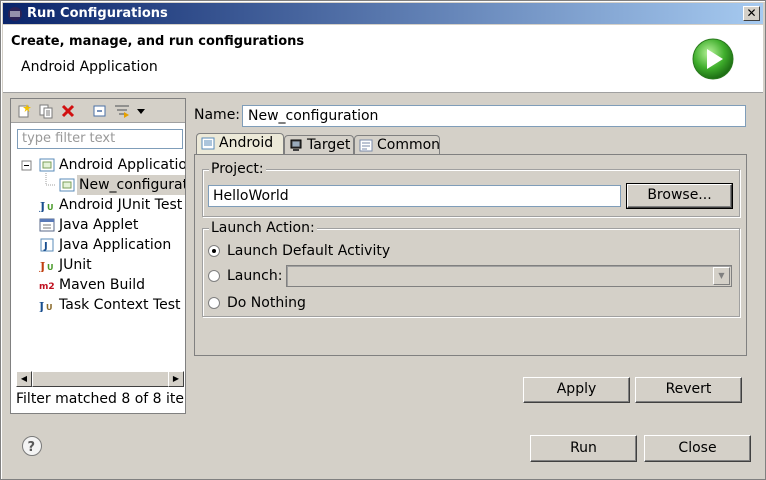 Image resolution: width=766 pixels, height=480 pixels. I want to click on view-menu-icon, so click(141, 111).